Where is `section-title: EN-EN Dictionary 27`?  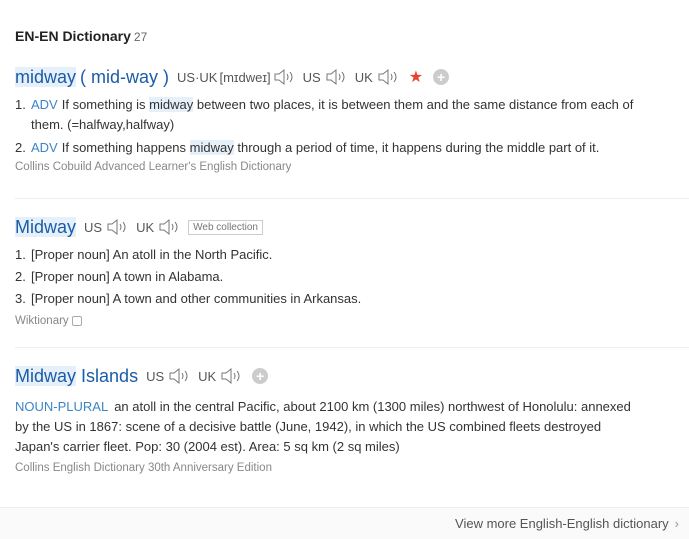
section-title: EN-EN Dictionary 27 is located at coordinates (81, 36).